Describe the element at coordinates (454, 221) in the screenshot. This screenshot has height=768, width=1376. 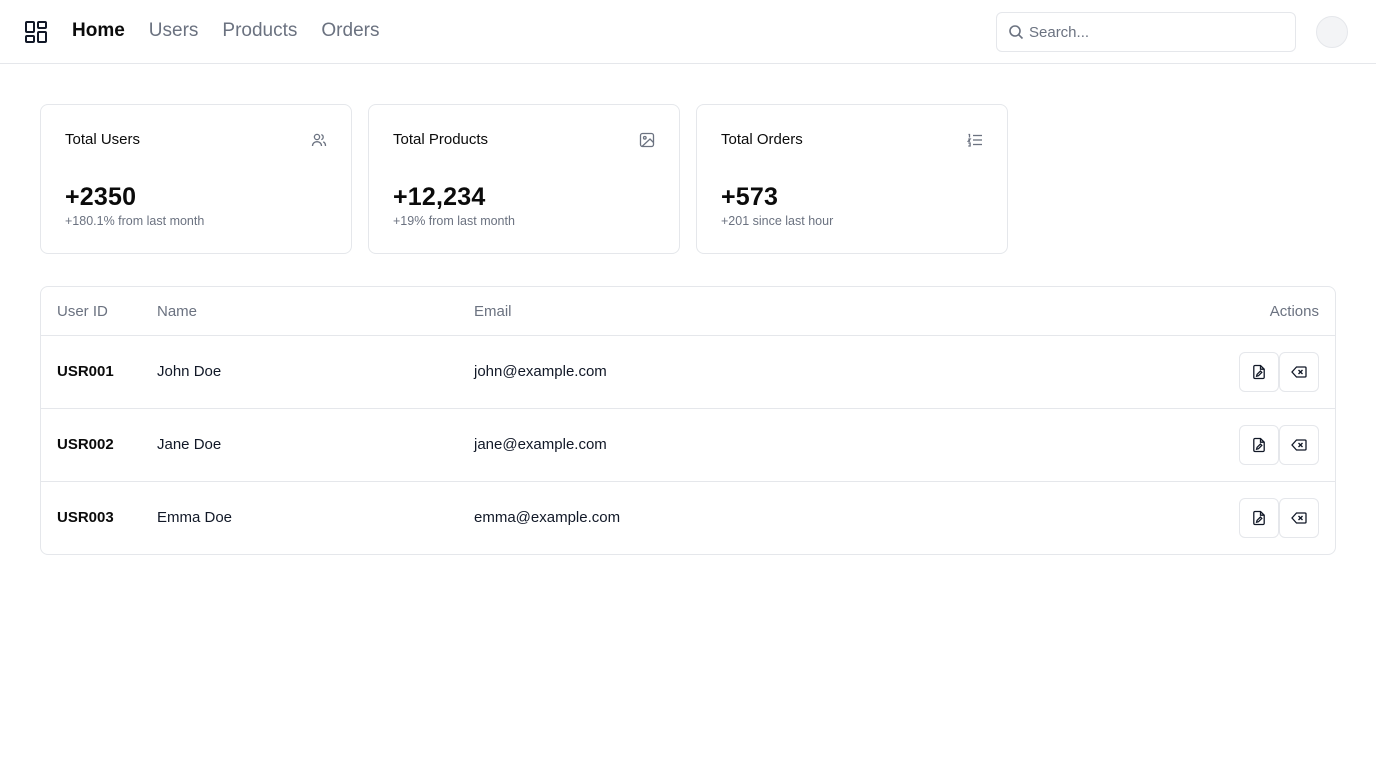
I see `card-subtext: +19% from last month` at that location.